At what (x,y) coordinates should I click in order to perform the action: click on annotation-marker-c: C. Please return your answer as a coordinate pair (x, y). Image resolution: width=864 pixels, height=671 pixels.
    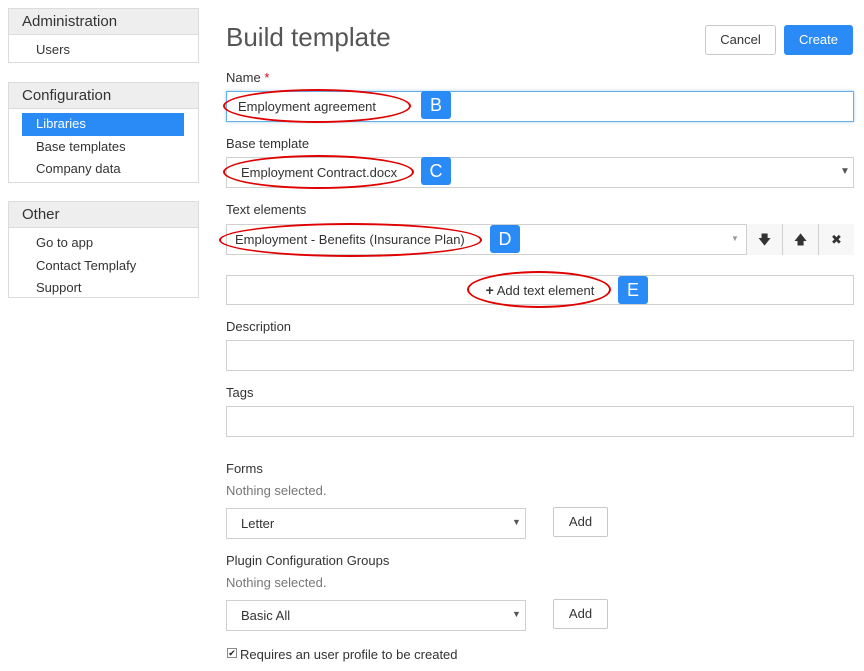
    Looking at the image, I should click on (436, 171).